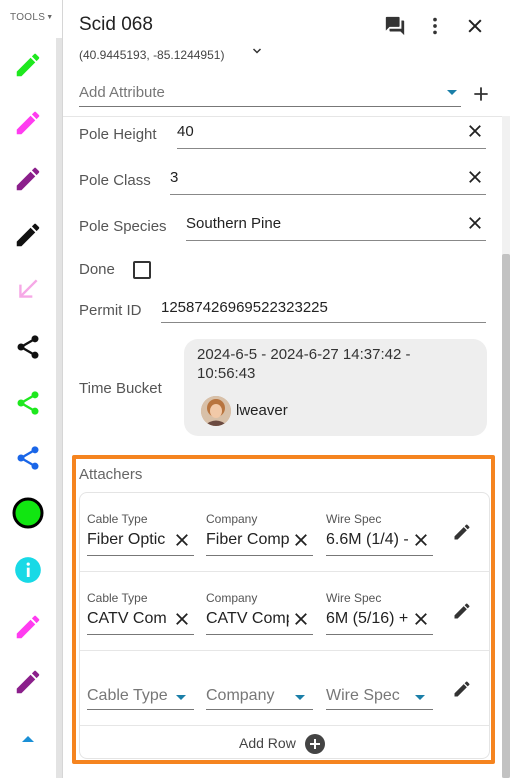 Image resolution: width=510 pixels, height=778 pixels. Describe the element at coordinates (127, 696) in the screenshot. I see `cable-type-select: Cable Type` at that location.